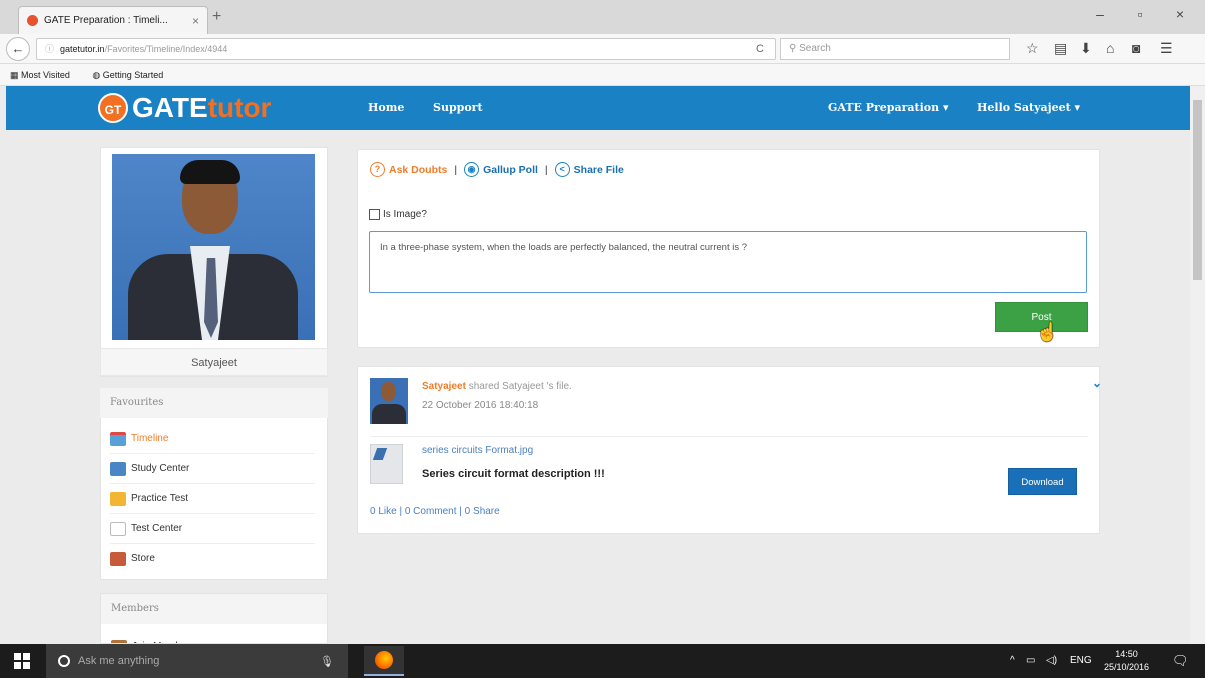 Image resolution: width=1205 pixels, height=678 pixels. What do you see at coordinates (113, 108) in the screenshot?
I see `logo-badge: GT` at bounding box center [113, 108].